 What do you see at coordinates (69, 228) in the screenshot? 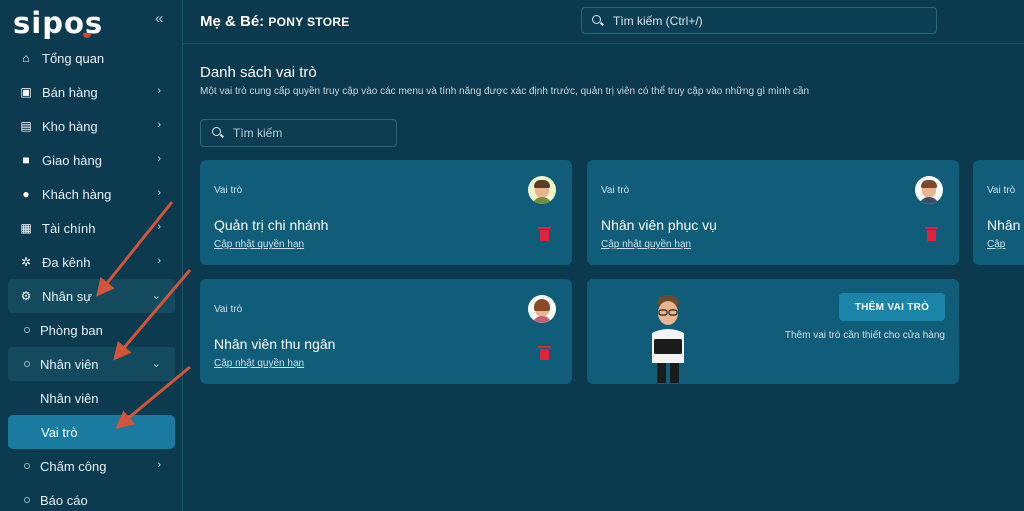
I see `sidebar-item-label: Tài chính` at bounding box center [69, 228].